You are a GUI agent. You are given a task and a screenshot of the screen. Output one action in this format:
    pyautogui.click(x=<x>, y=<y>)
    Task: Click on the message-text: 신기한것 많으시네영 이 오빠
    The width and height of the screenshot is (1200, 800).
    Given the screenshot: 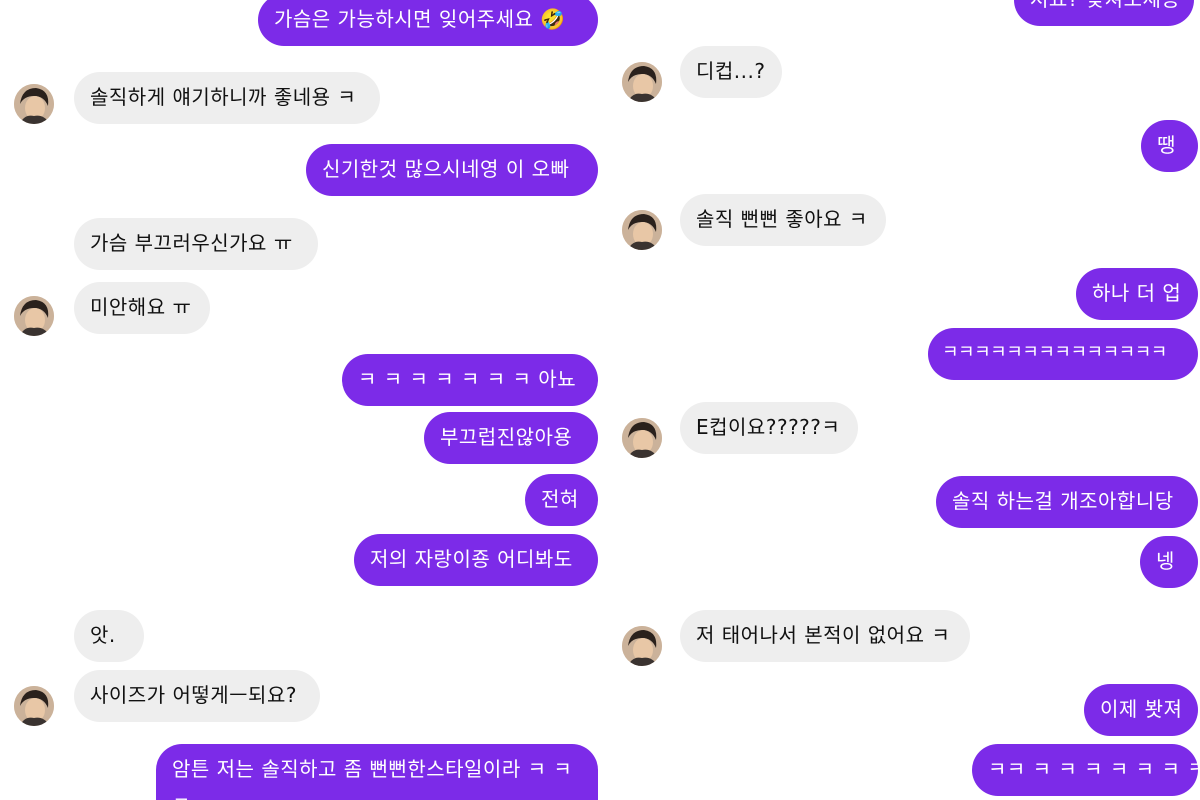 What is the action you would take?
    pyautogui.click(x=446, y=169)
    